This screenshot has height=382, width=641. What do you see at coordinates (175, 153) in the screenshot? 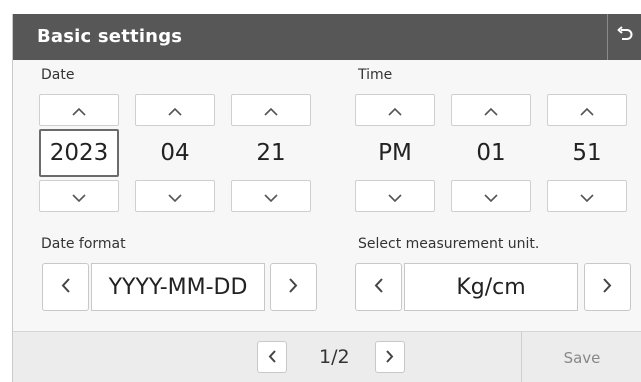
I see `month-value: 04` at bounding box center [175, 153].